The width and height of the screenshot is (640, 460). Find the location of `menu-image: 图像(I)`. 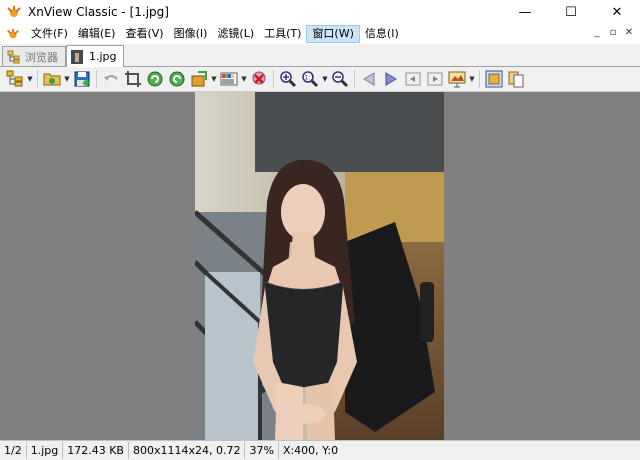

menu-image: 图像(I) is located at coordinates (191, 34).